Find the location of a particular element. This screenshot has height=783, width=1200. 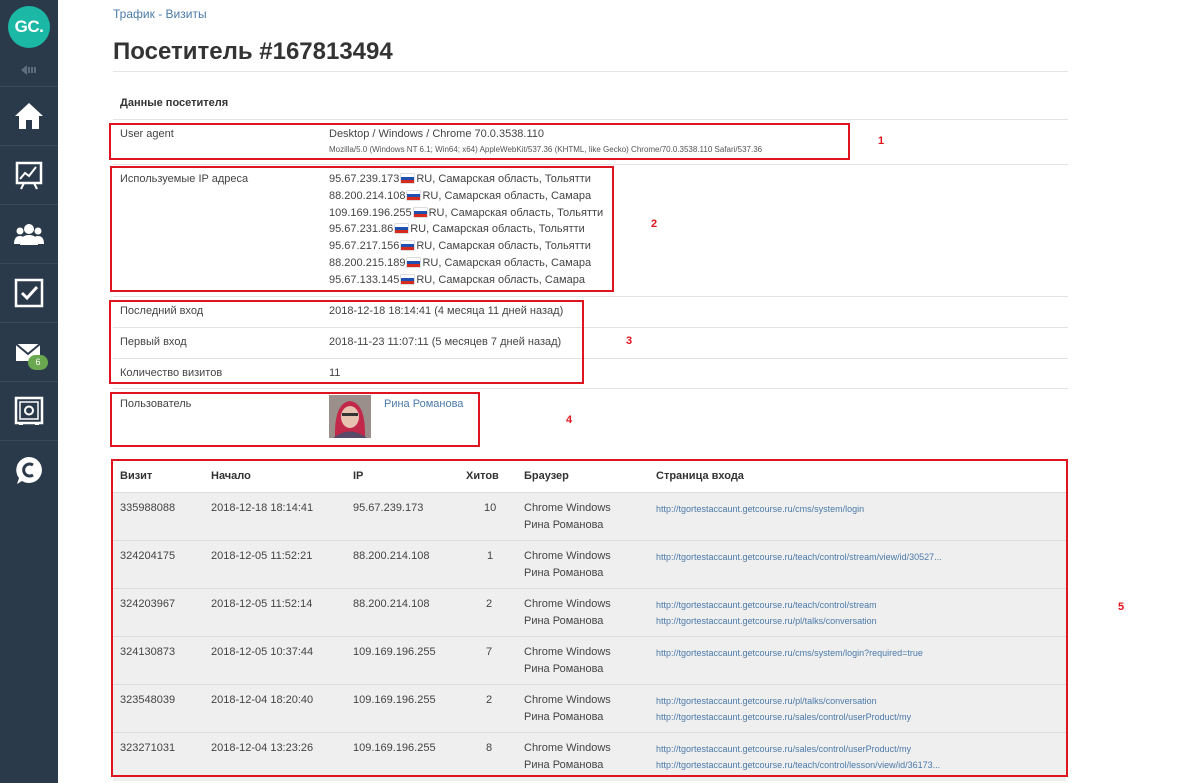

annotation-number-1: 1 is located at coordinates (881, 141).